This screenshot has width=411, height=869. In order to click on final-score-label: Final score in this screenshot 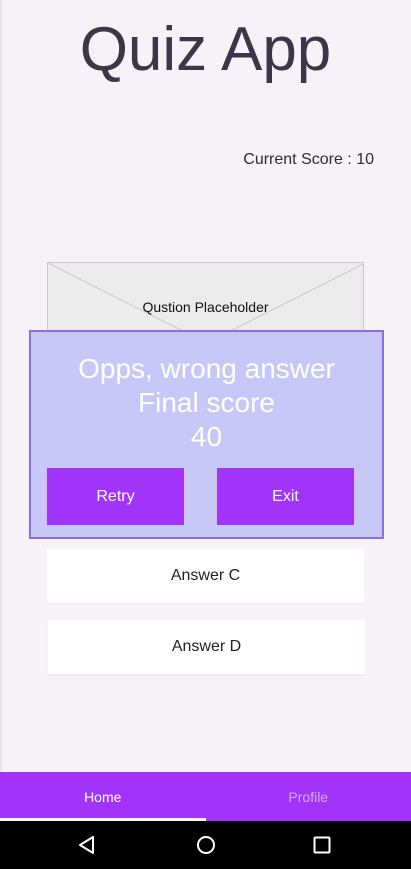, I will do `click(206, 402)`.